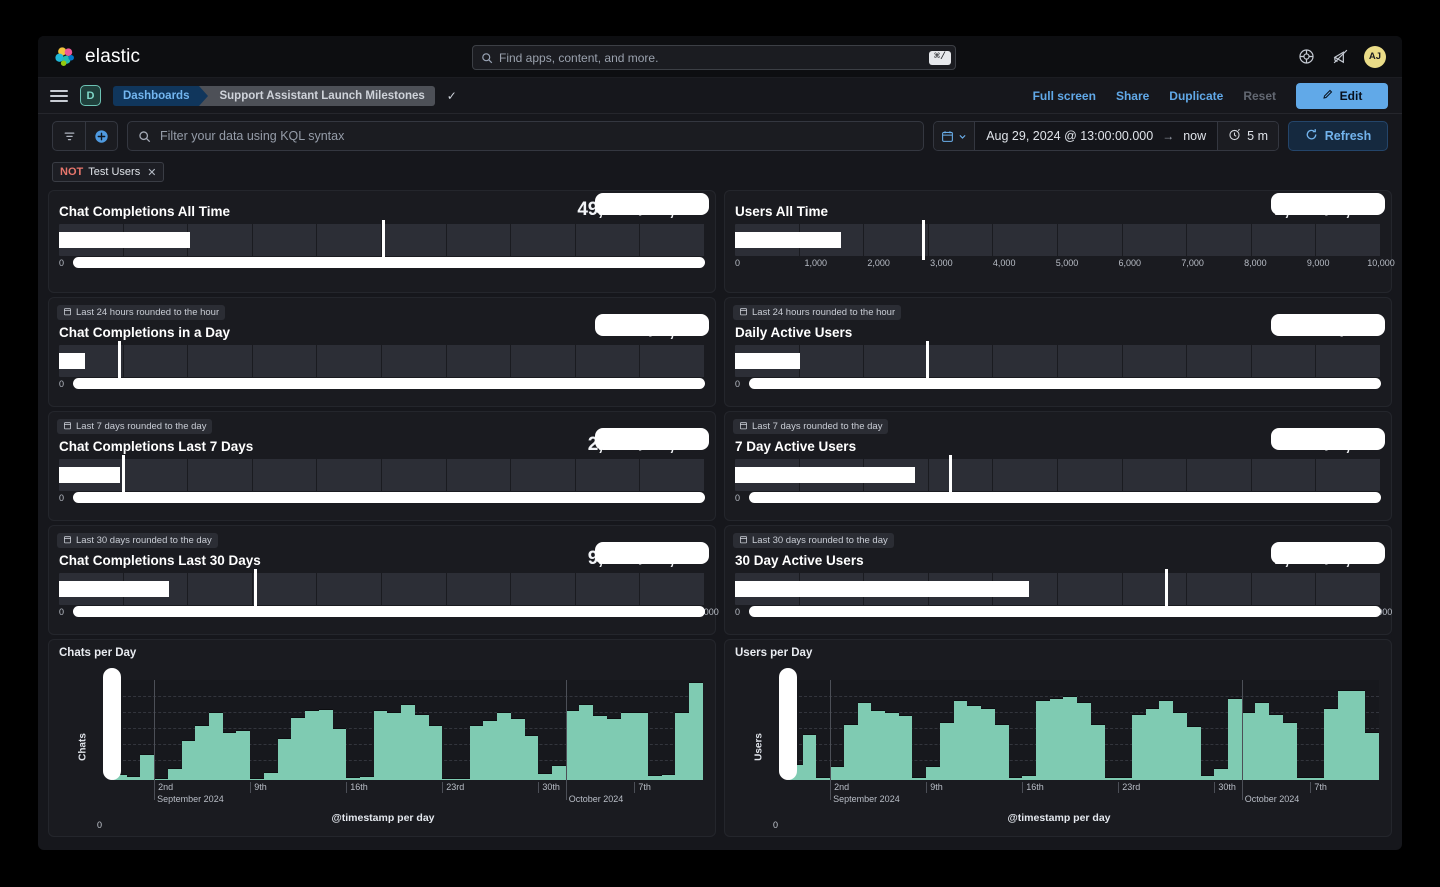  What do you see at coordinates (135, 426) in the screenshot?
I see `panel-context-label: Last 7 days rounded to the day` at bounding box center [135, 426].